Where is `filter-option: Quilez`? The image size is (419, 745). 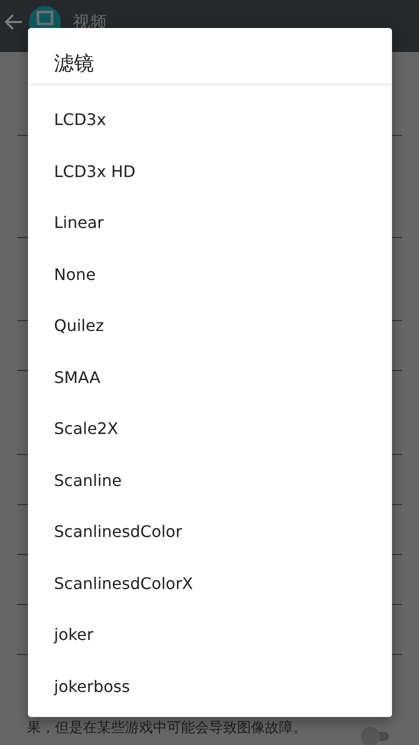
filter-option: Quilez is located at coordinates (210, 326).